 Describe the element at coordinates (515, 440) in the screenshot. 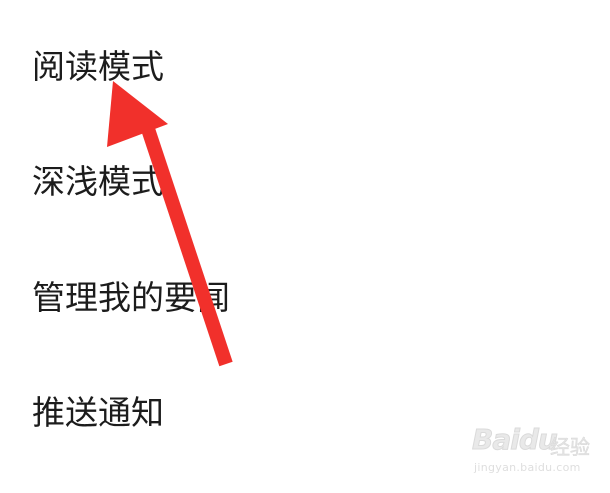

I see `watermark-brand: Baidu` at that location.